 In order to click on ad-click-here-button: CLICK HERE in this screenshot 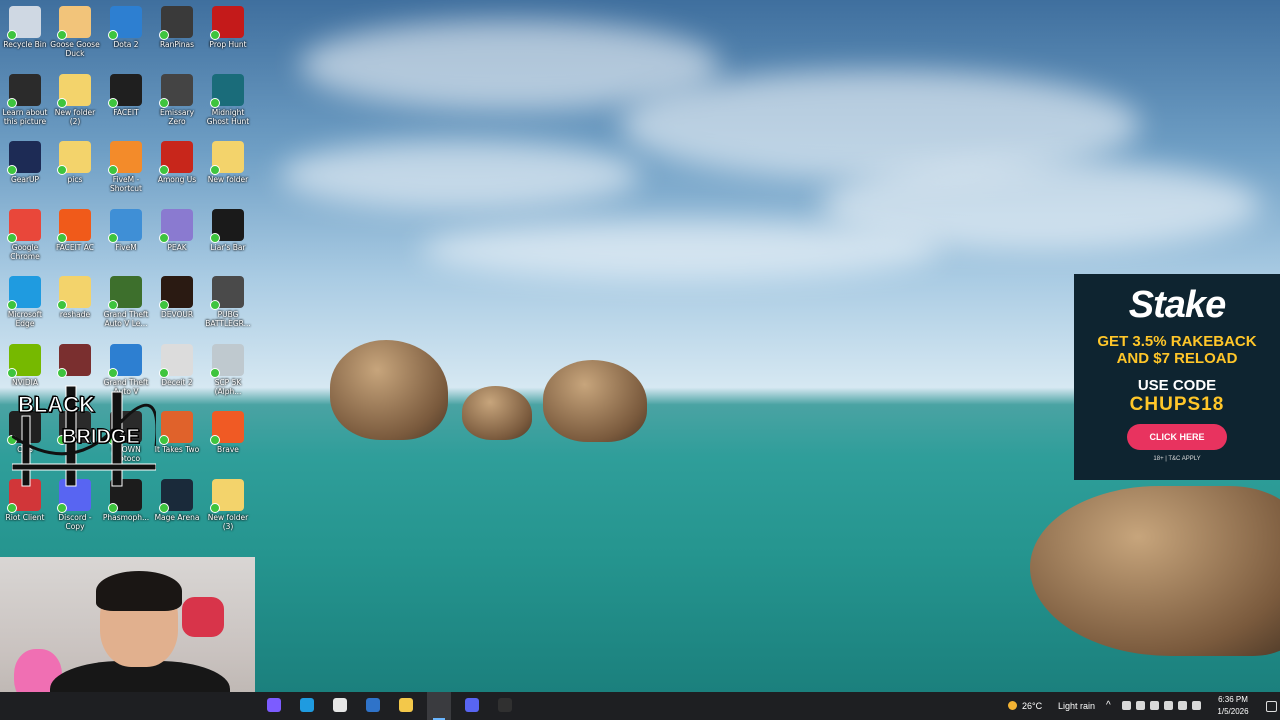, I will do `click(1177, 437)`.